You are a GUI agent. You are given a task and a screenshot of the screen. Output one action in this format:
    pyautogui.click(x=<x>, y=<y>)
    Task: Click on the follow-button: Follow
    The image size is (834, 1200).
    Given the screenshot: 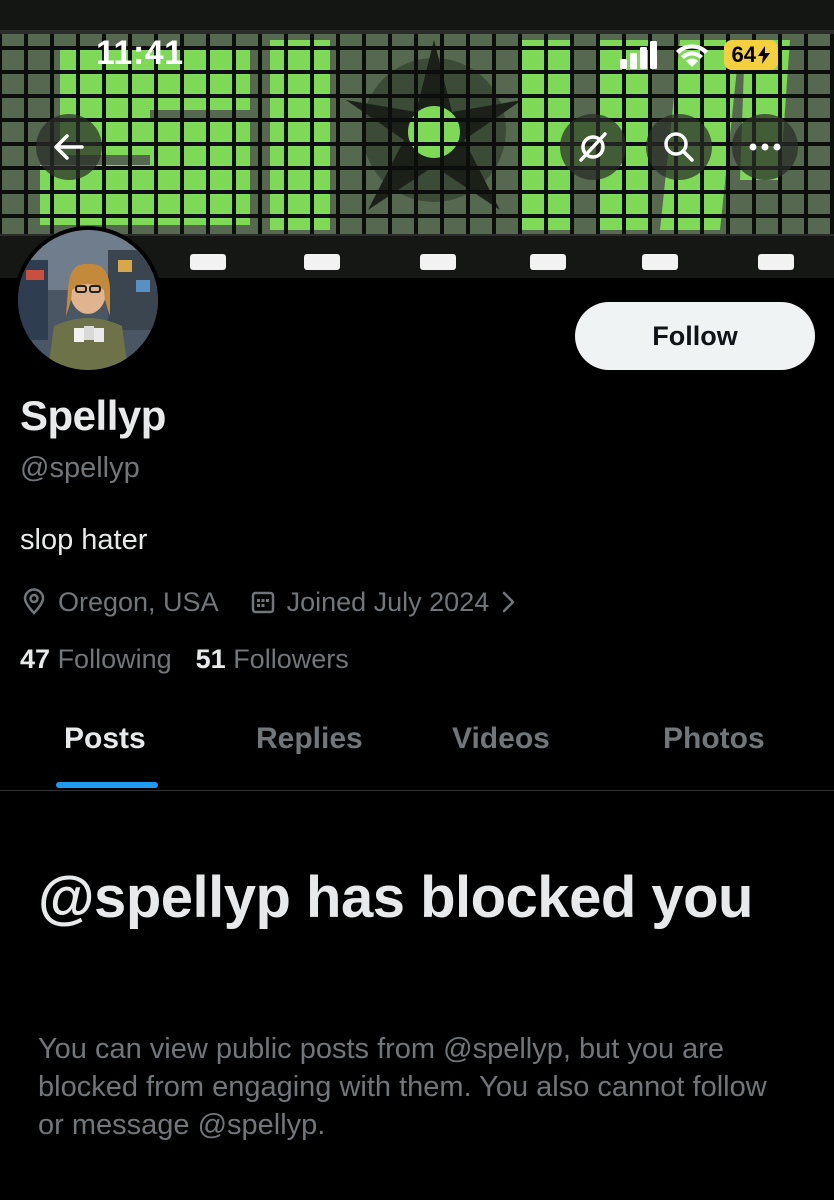 What is the action you would take?
    pyautogui.click(x=695, y=336)
    